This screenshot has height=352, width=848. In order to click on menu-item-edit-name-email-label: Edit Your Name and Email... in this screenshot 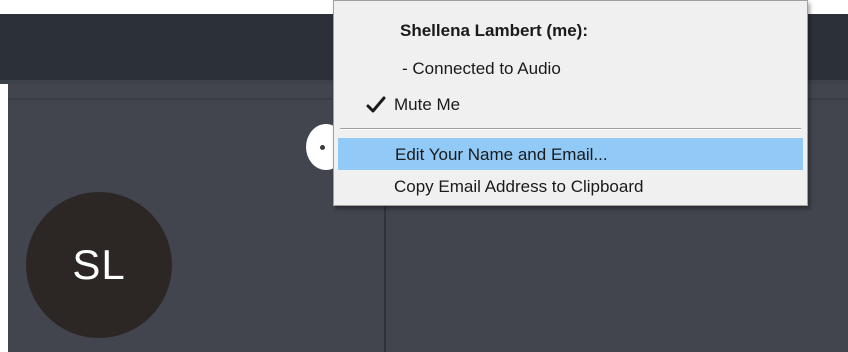, I will do `click(501, 154)`.